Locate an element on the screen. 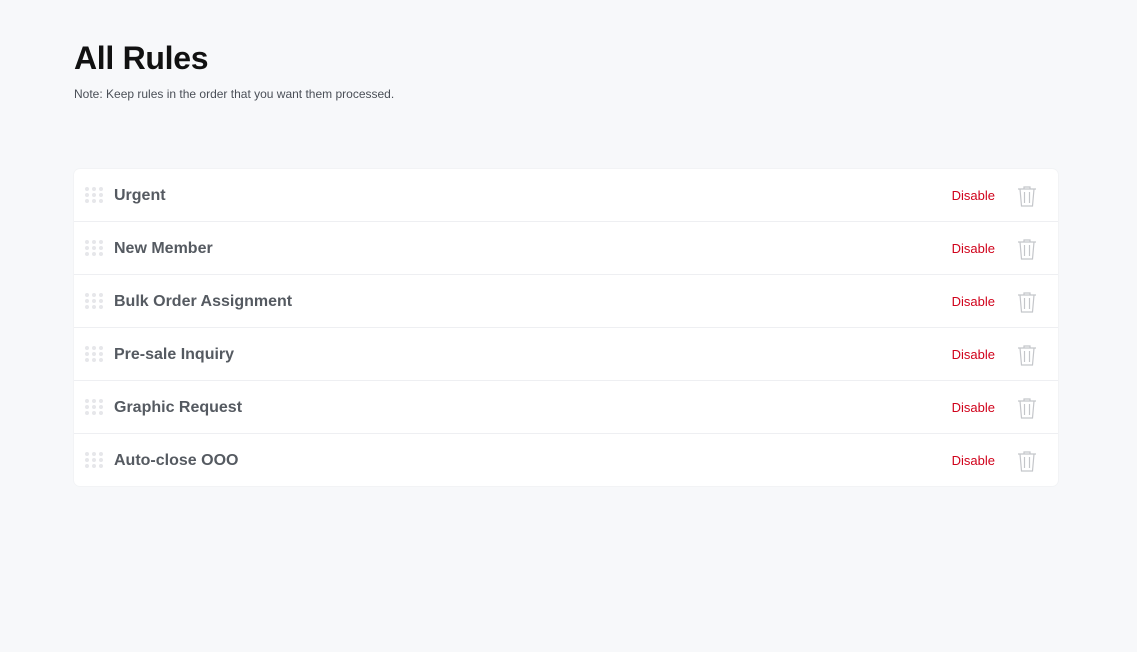 The width and height of the screenshot is (1137, 652). rule-row: Pre-sale Inquiry Disable is located at coordinates (566, 354).